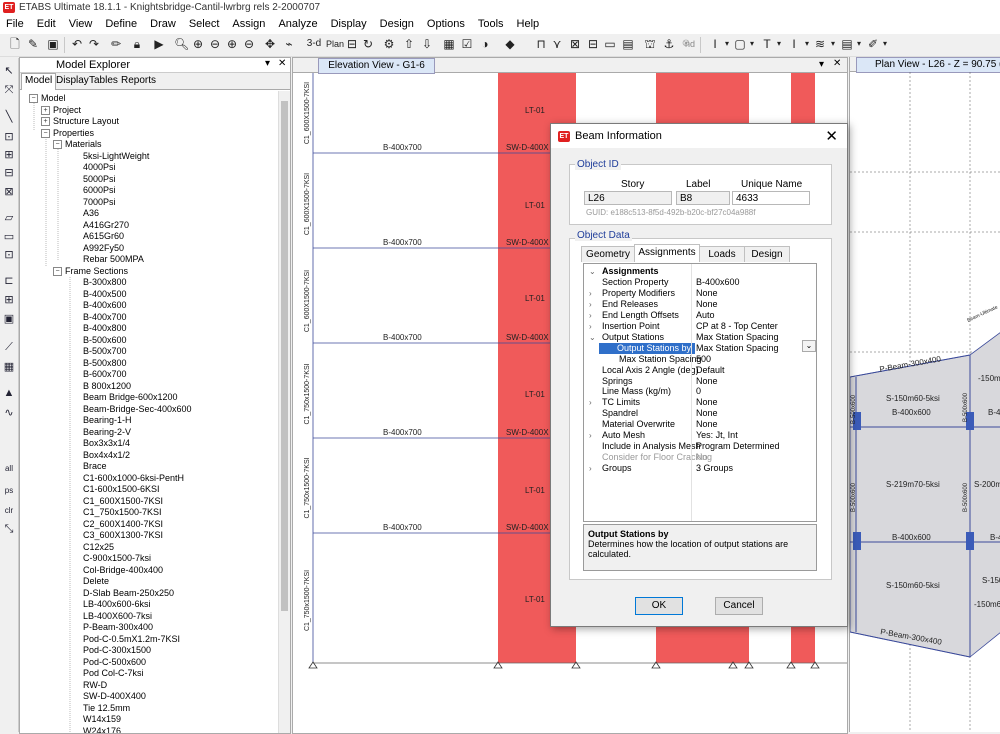 The height and width of the screenshot is (734, 1000). What do you see at coordinates (289, 44) in the screenshot?
I see `rubber-band-icon: ⌁` at bounding box center [289, 44].